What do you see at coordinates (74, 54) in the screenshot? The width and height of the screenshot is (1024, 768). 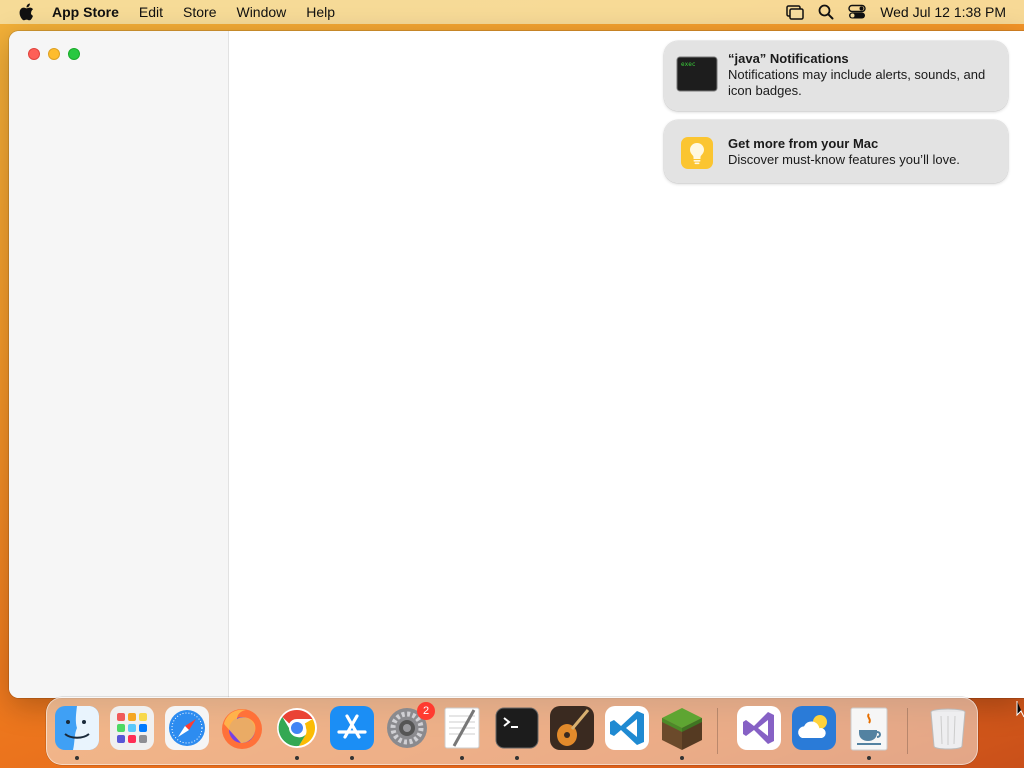 I see `maximize-window-button` at bounding box center [74, 54].